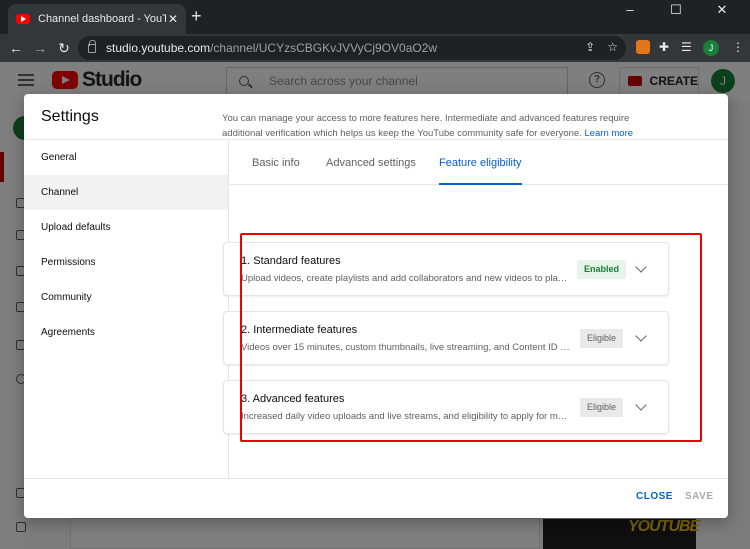  I want to click on extensions-puzzle-icon: ✚, so click(664, 47).